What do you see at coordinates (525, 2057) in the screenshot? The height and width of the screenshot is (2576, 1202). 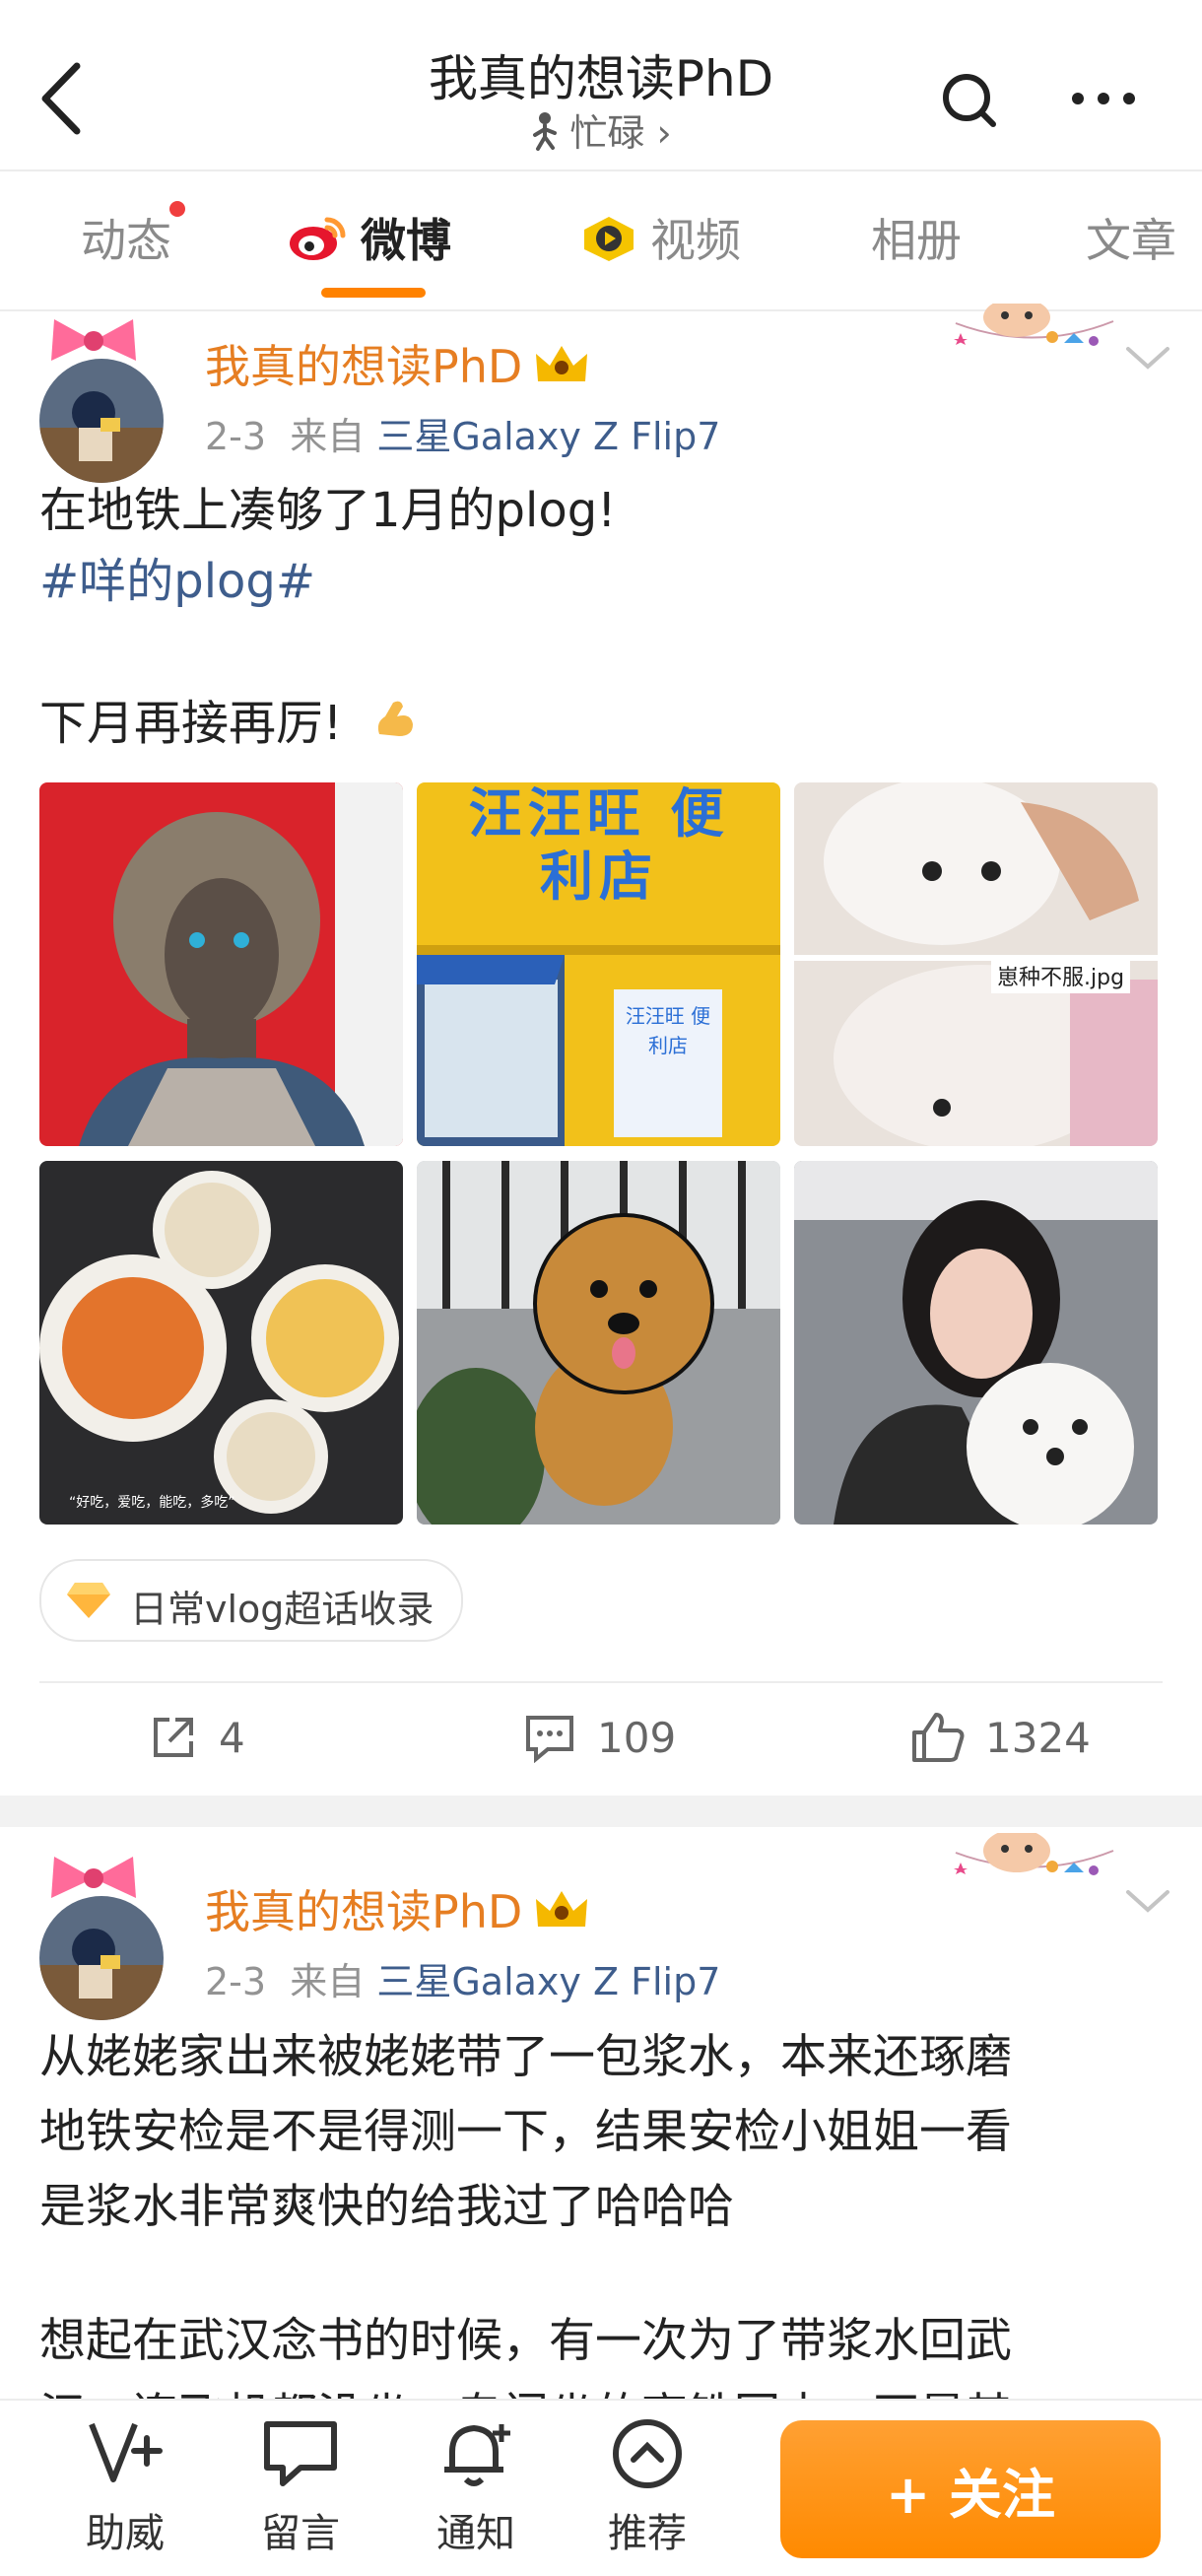 I see `post-text-line: 从姥姥家出来被姥姥带了一包浆水，本来还琢磨` at bounding box center [525, 2057].